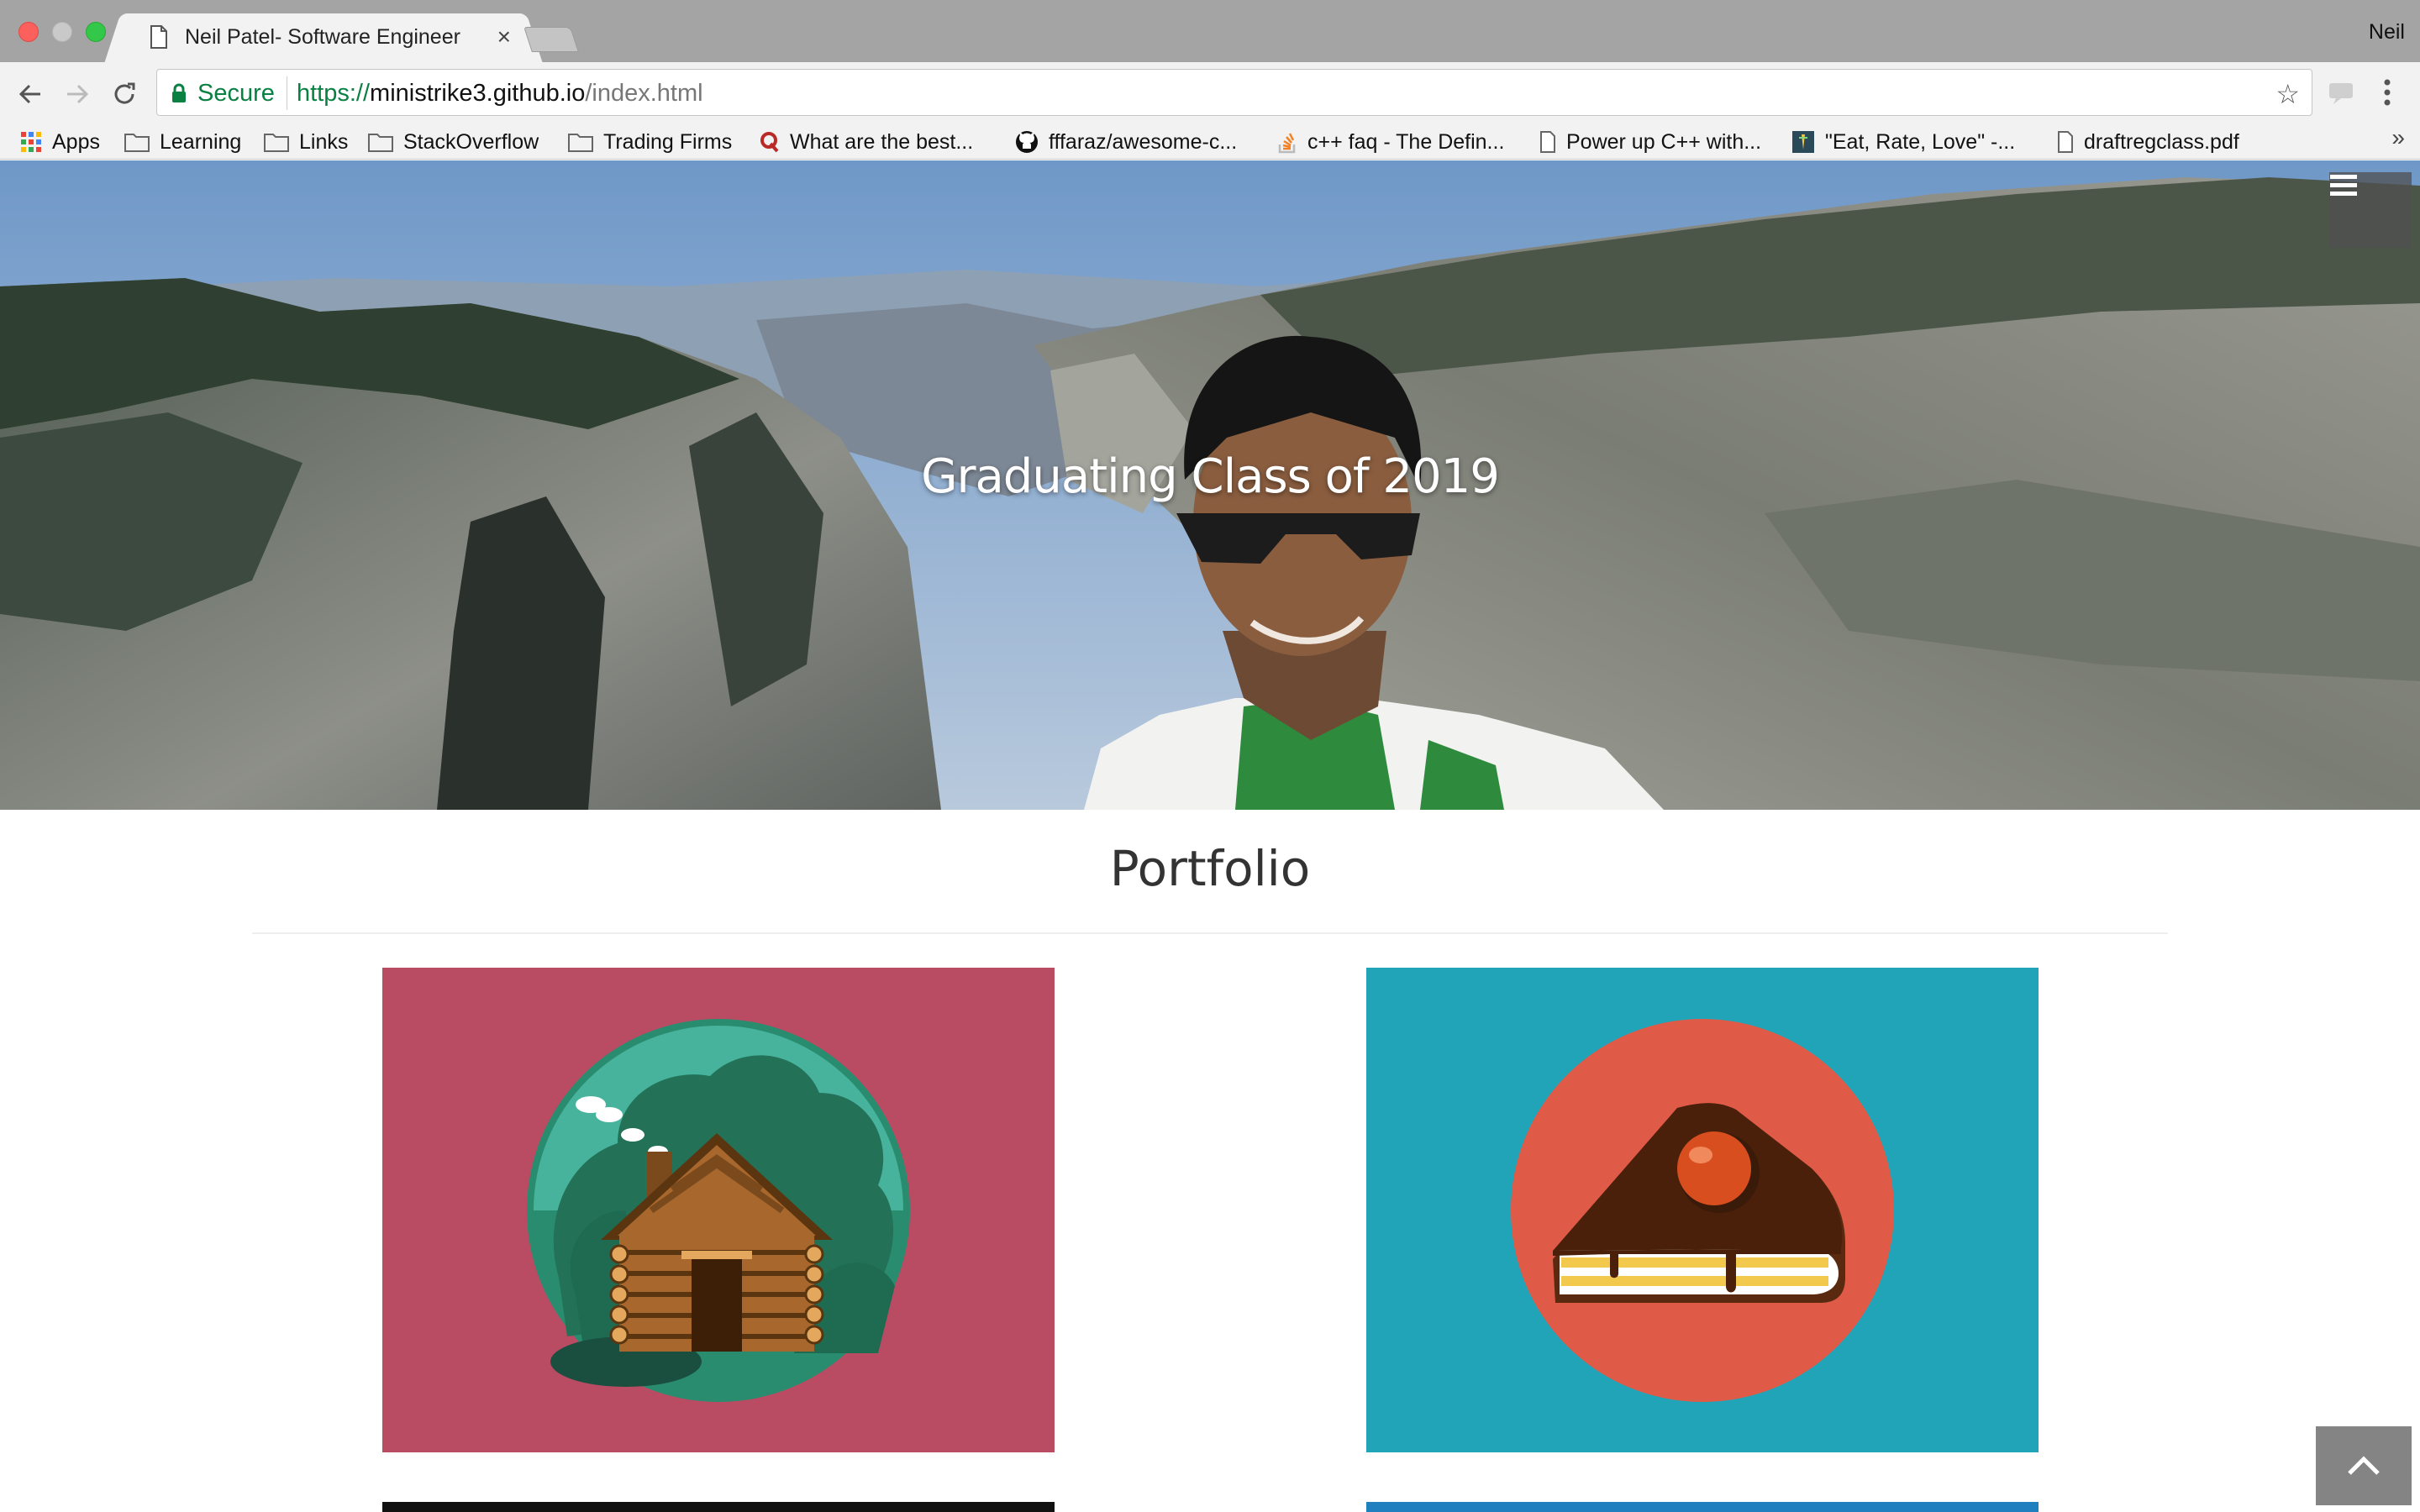 This screenshot has width=2420, height=1512. Describe the element at coordinates (471, 141) in the screenshot. I see `bookmark-label: StackOverflow` at that location.